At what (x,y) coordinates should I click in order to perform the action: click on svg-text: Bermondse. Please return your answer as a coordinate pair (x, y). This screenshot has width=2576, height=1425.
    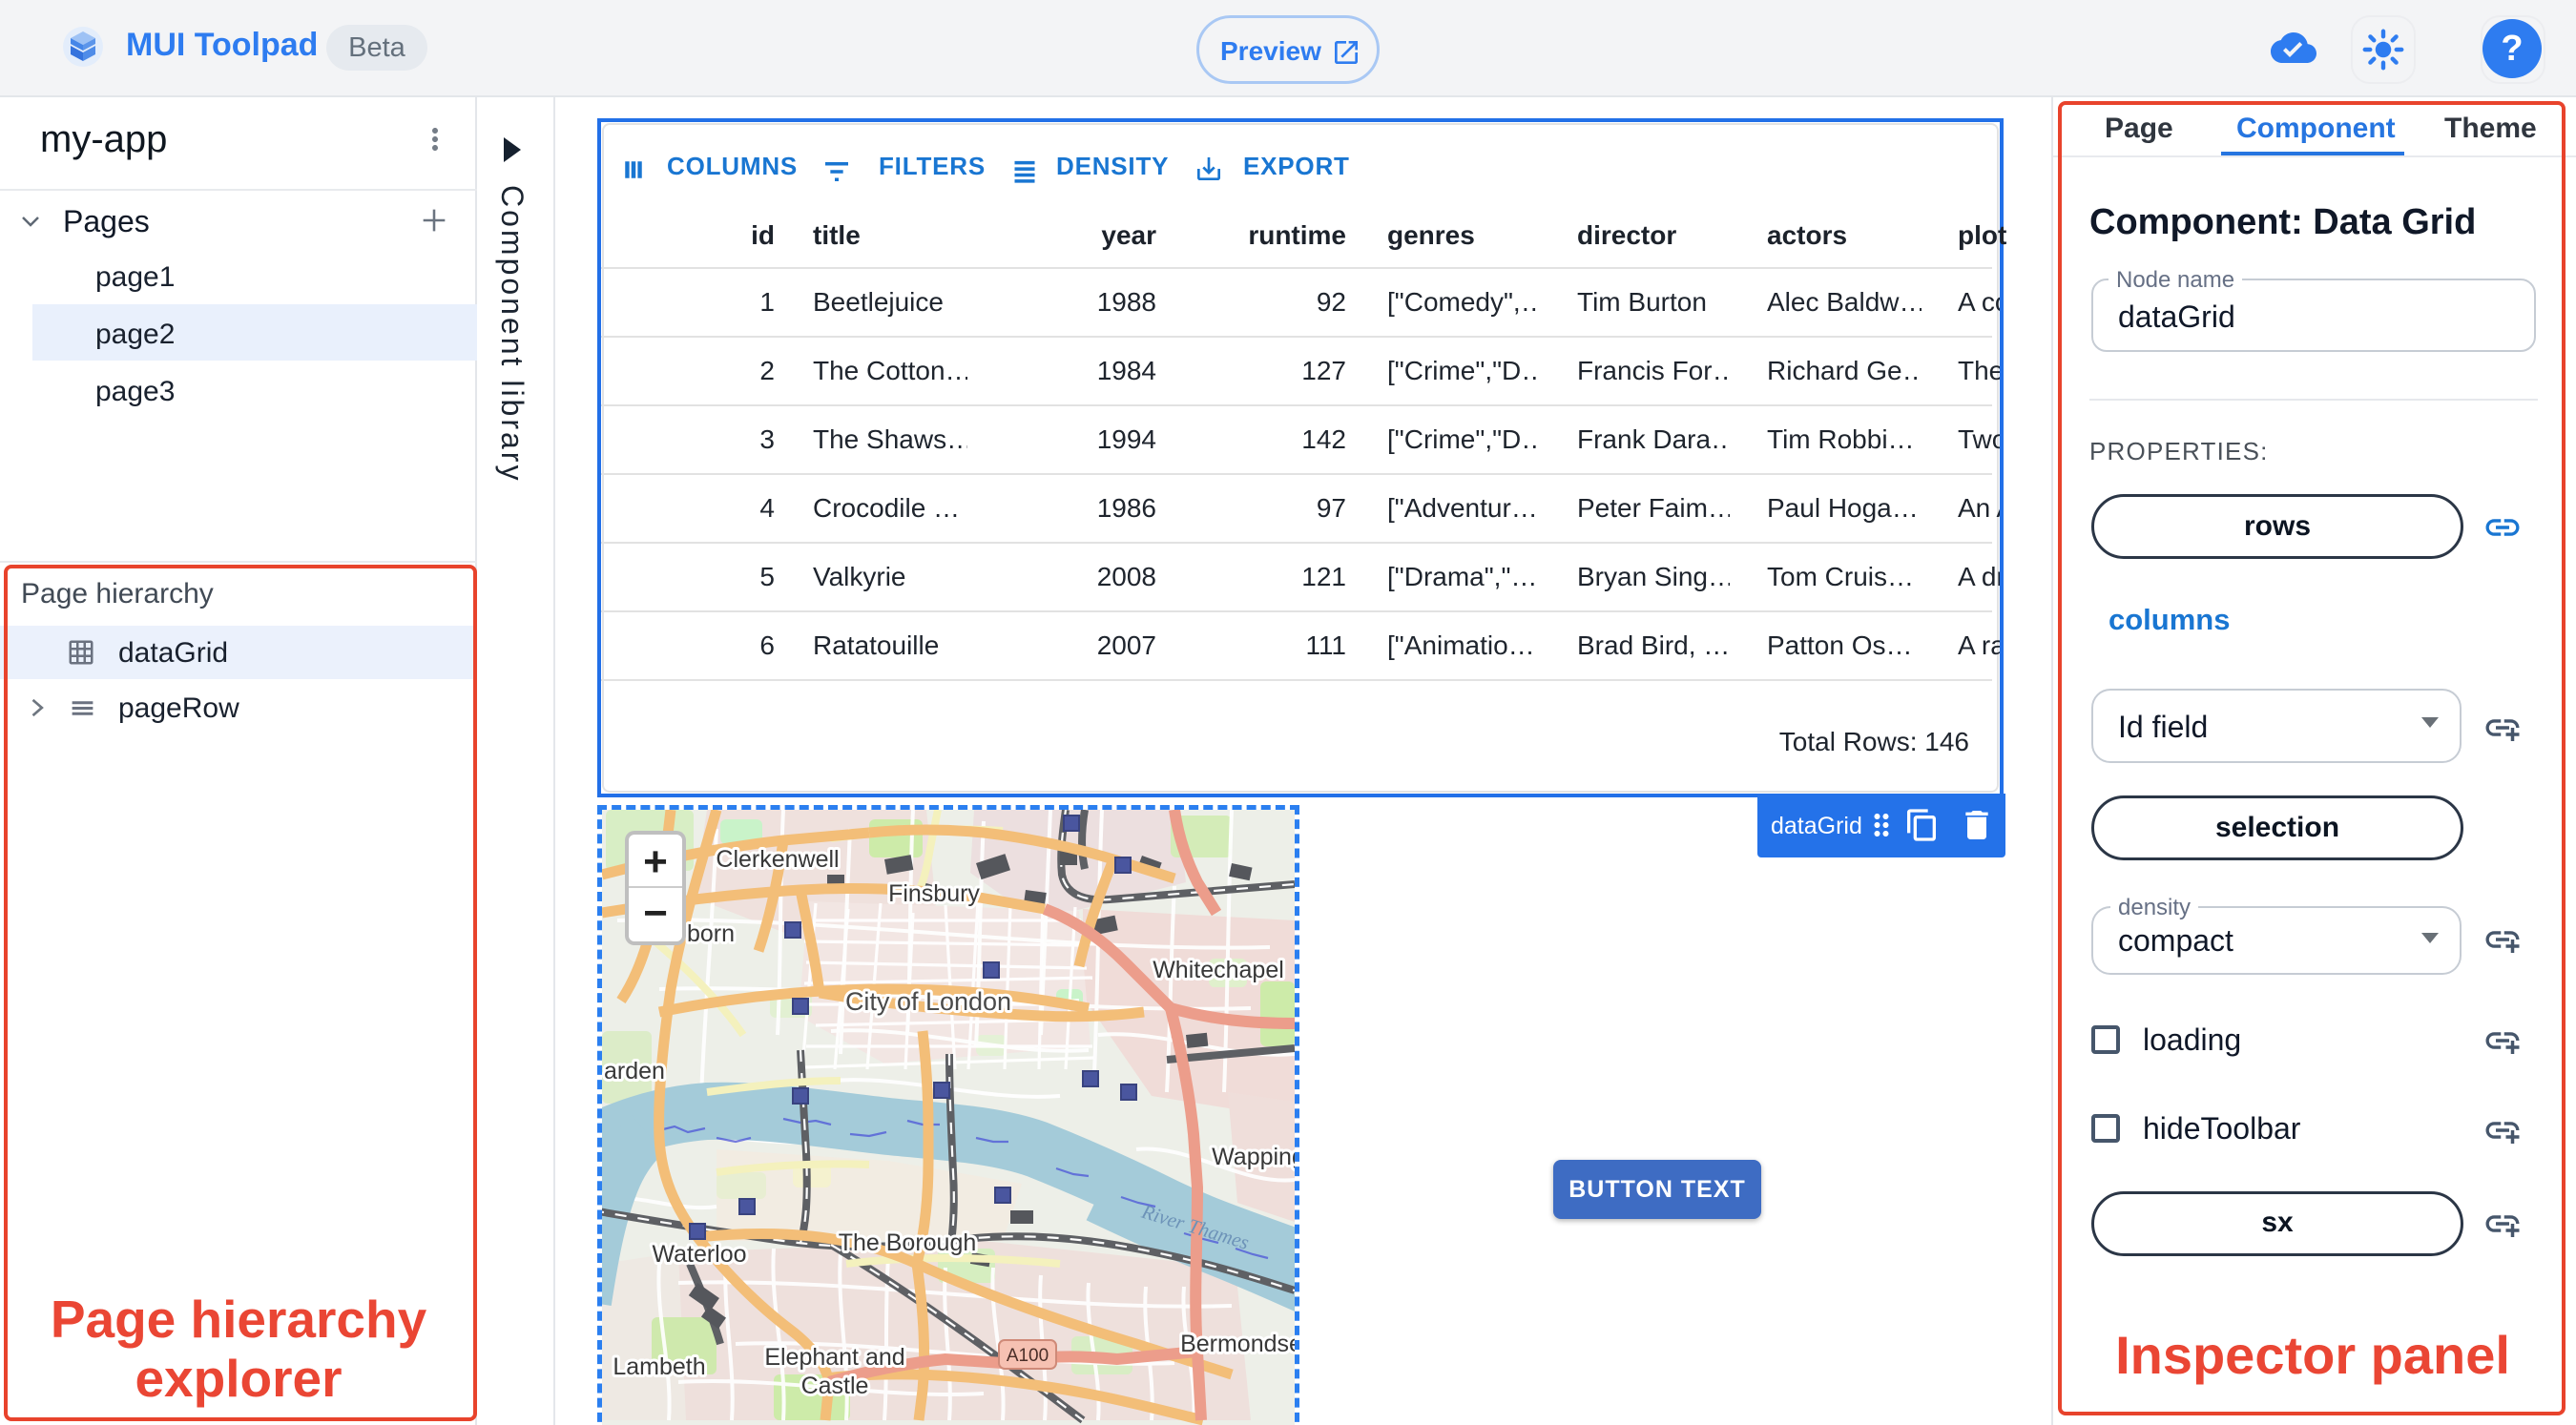
    Looking at the image, I should click on (1237, 1344).